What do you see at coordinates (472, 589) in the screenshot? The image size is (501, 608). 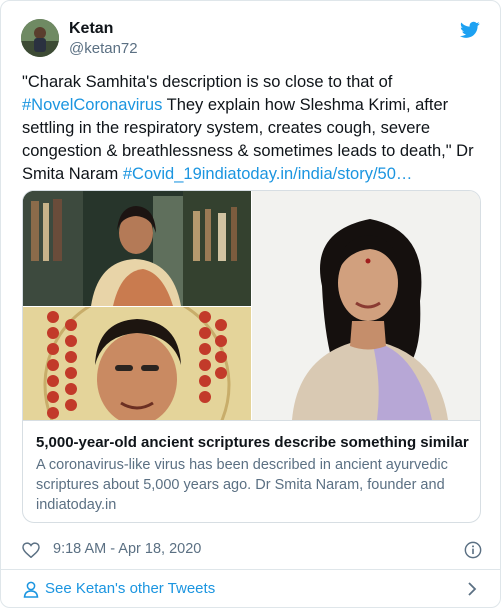 I see `chevron-right-icon` at bounding box center [472, 589].